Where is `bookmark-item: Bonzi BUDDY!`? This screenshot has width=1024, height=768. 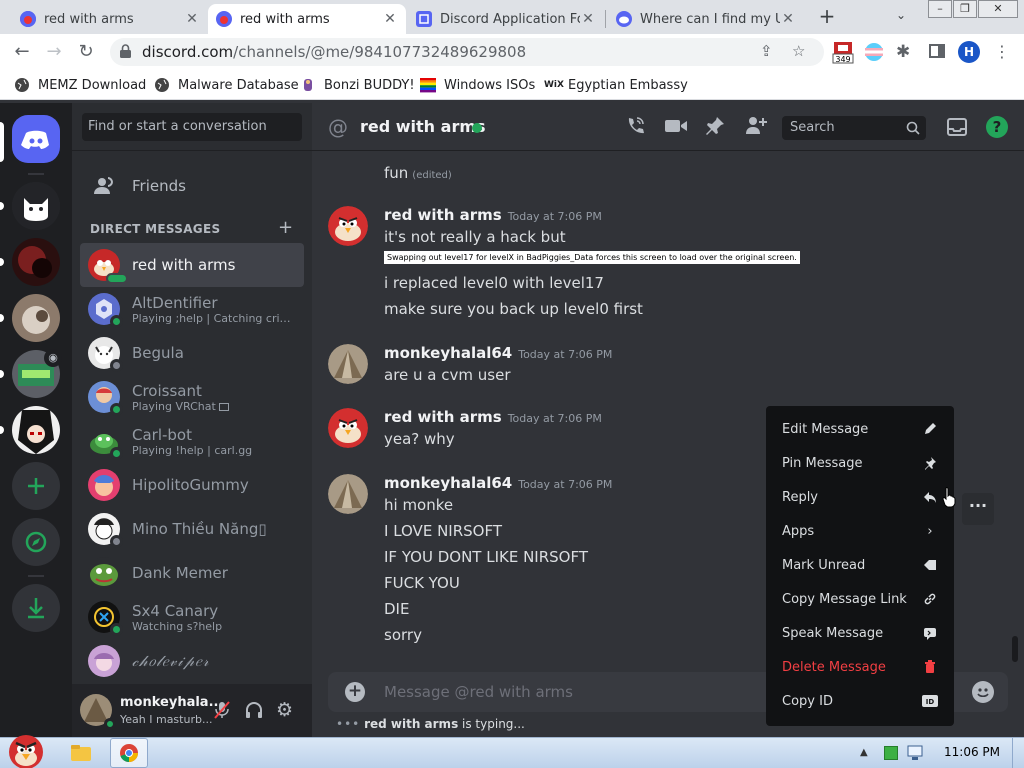
bookmark-item: Bonzi BUDDY! is located at coordinates (357, 85).